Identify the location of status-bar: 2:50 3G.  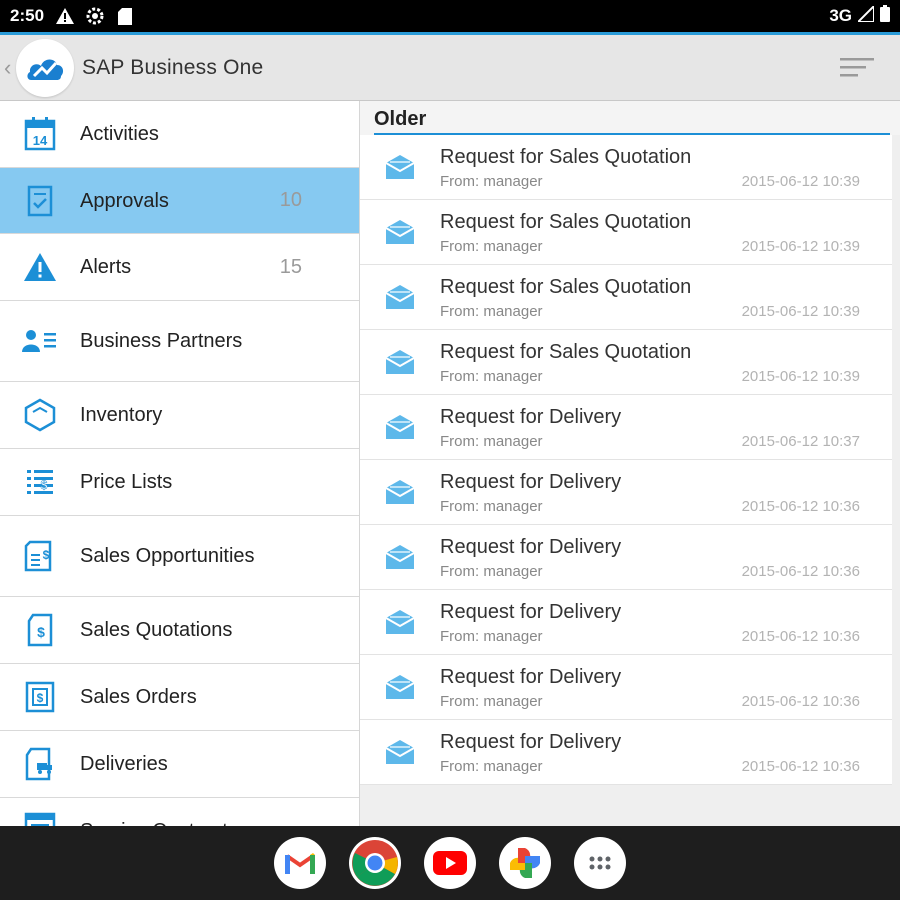
(450, 16).